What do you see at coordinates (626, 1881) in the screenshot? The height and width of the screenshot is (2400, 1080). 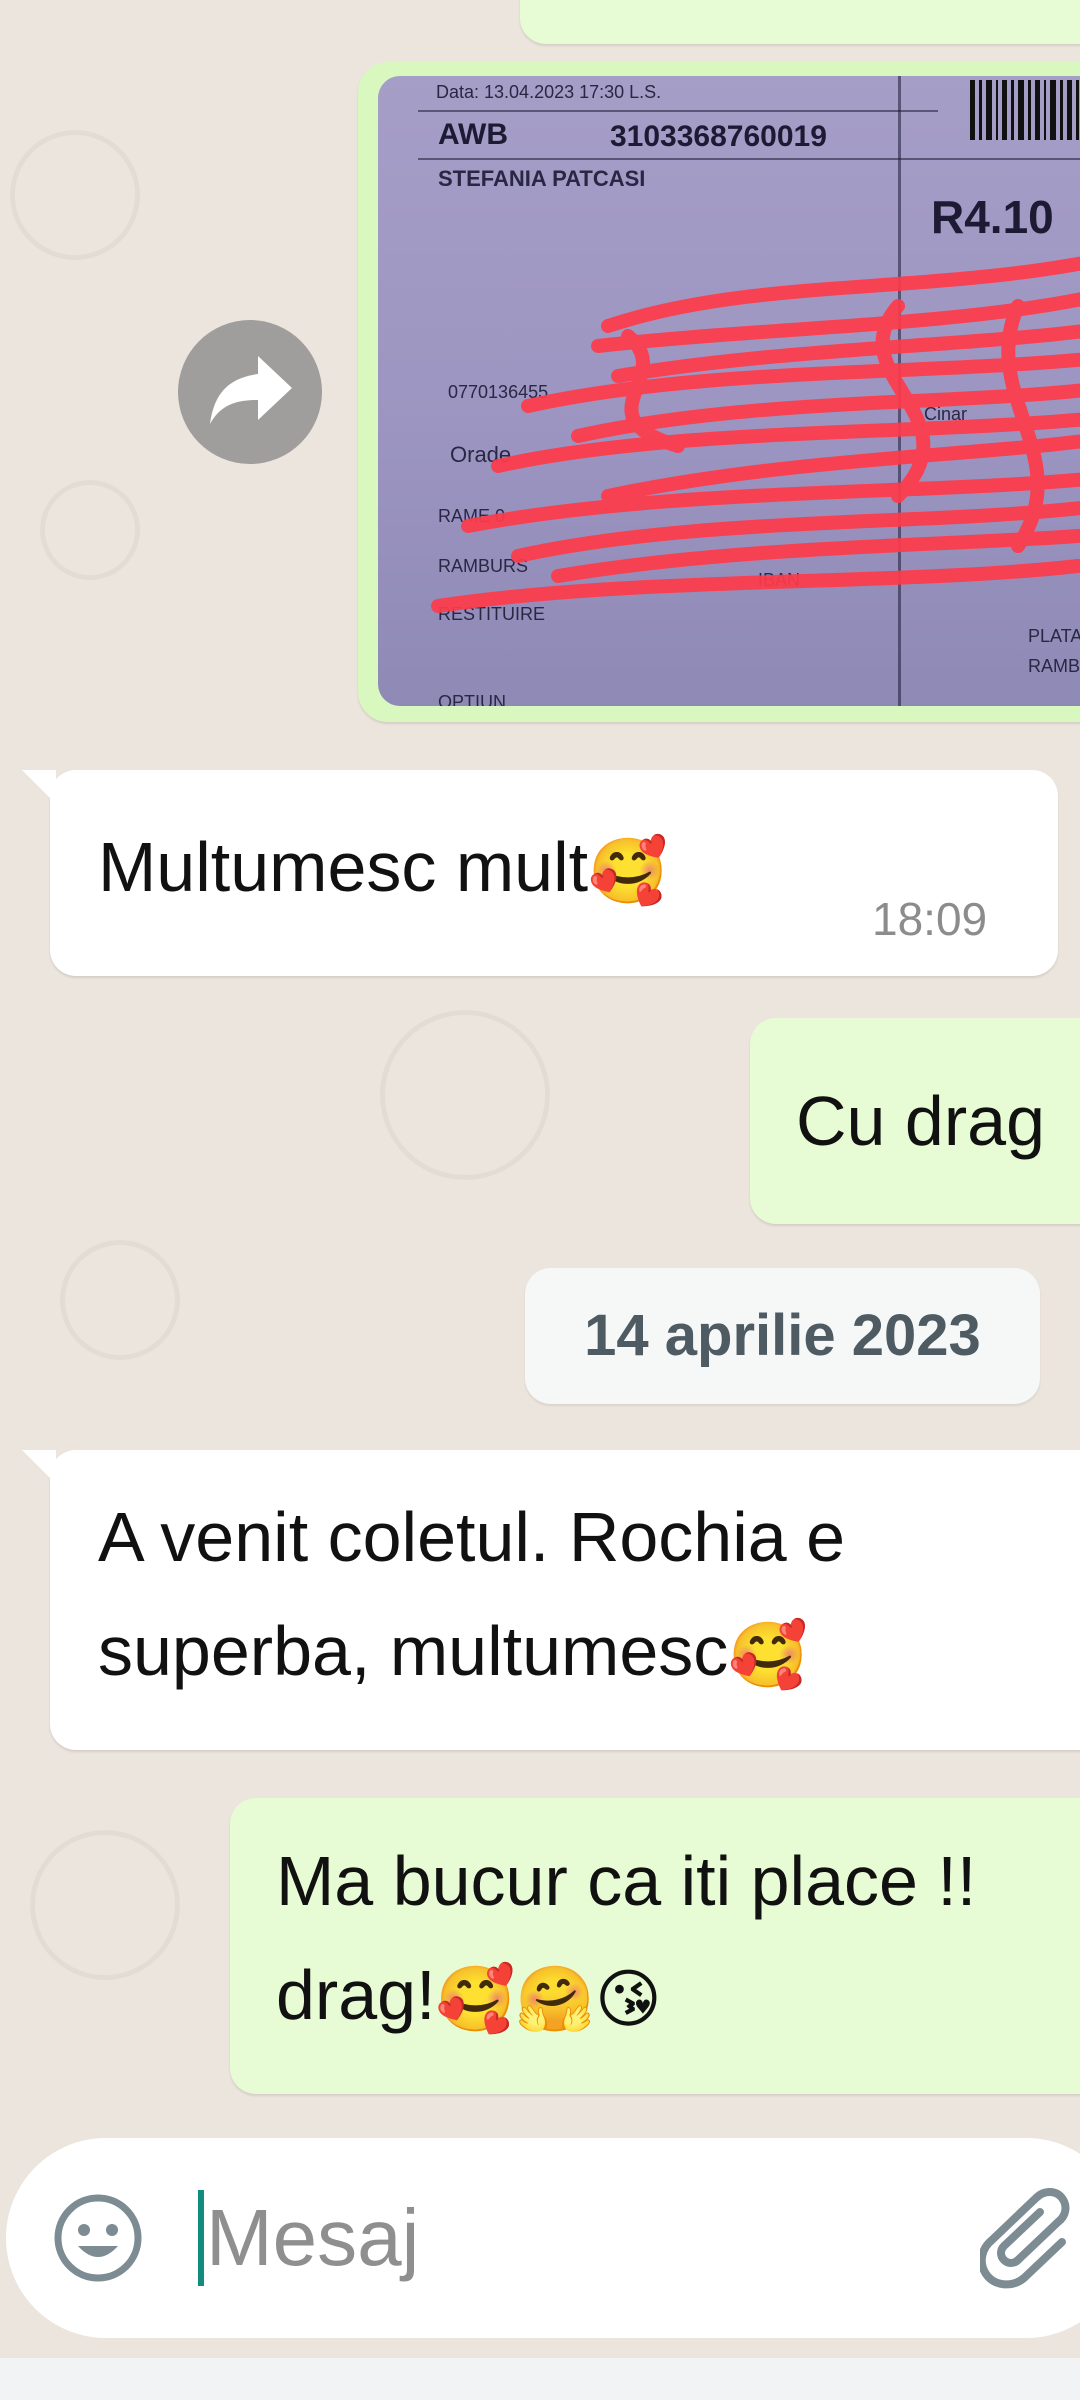 I see `message-text-line-1: Ma bucur ca iti place !!` at bounding box center [626, 1881].